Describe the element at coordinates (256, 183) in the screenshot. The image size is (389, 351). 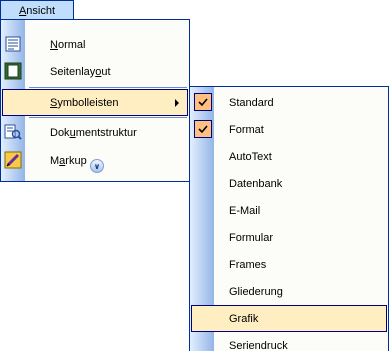
I see `toolbar-item-label: Datenbank` at that location.